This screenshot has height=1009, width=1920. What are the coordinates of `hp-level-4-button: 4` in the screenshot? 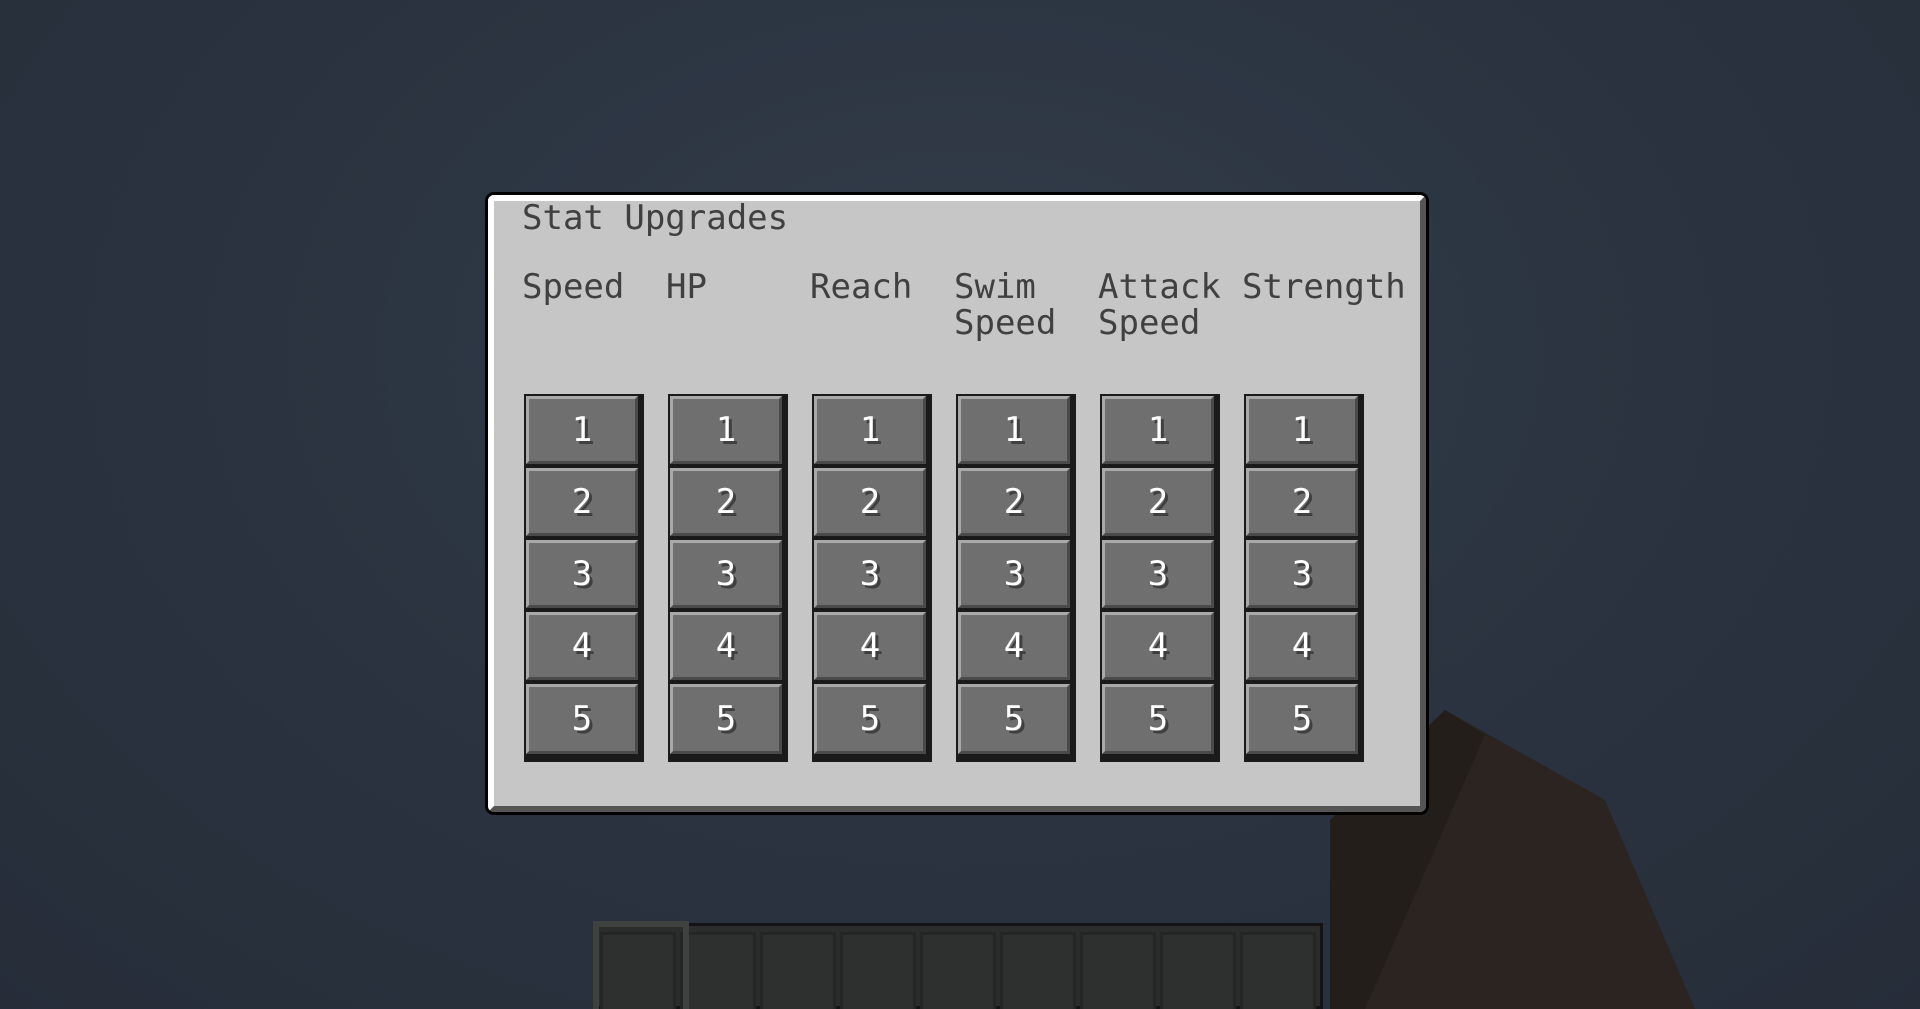 It's located at (726, 646).